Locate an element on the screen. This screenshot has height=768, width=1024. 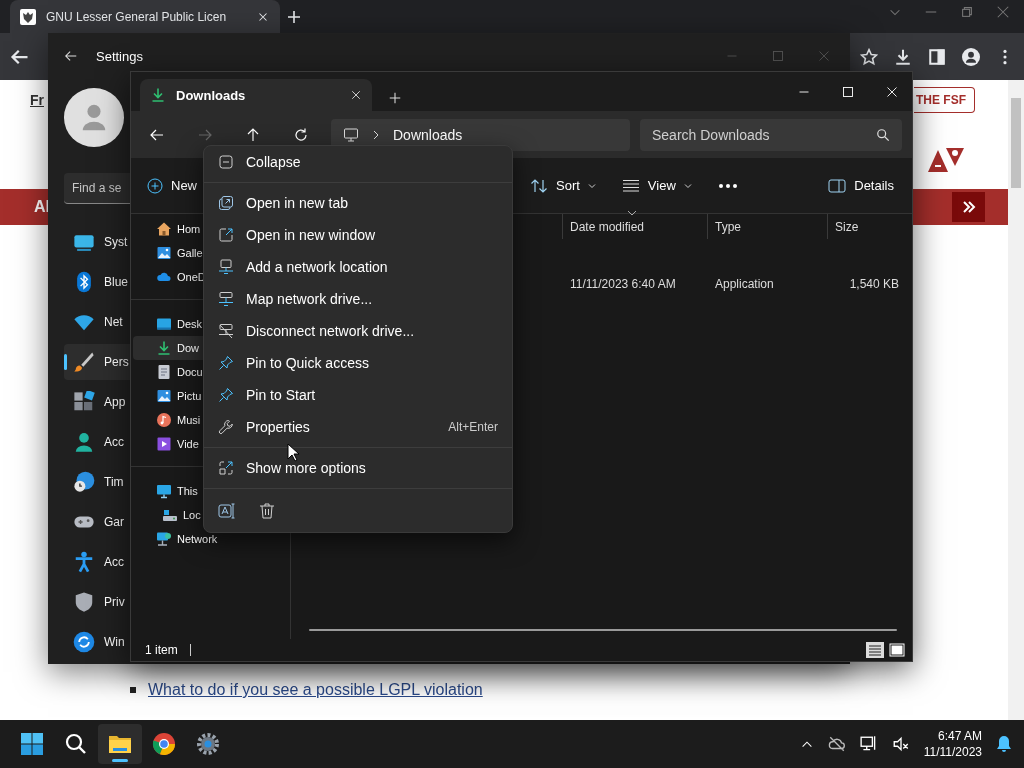
window-title: Settings is located at coordinates (119, 56).